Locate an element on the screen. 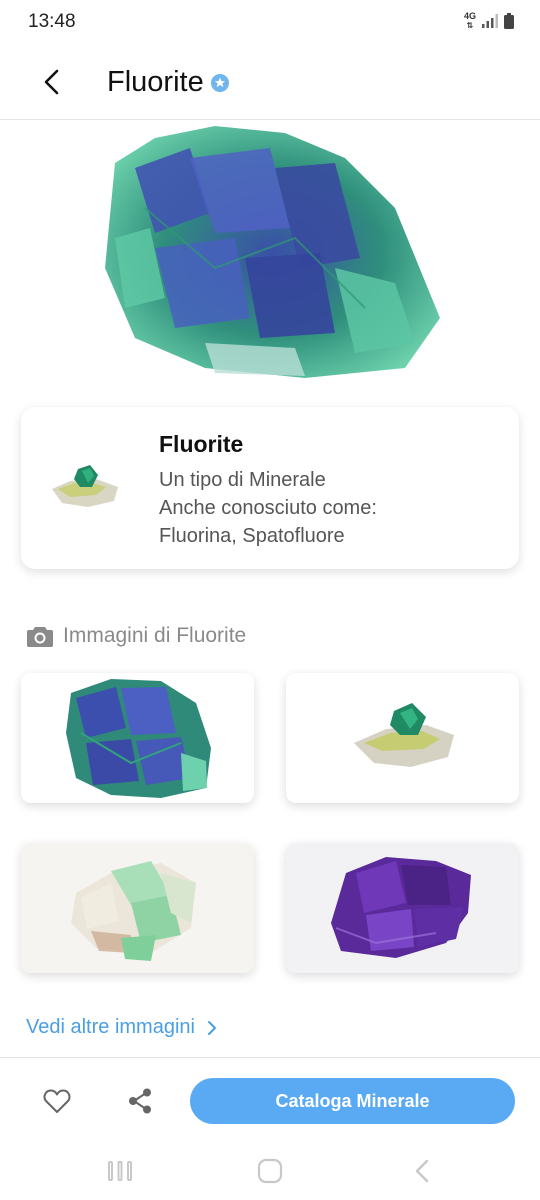 This screenshot has height=1200, width=540. status-time: 13:48 is located at coordinates (52, 21).